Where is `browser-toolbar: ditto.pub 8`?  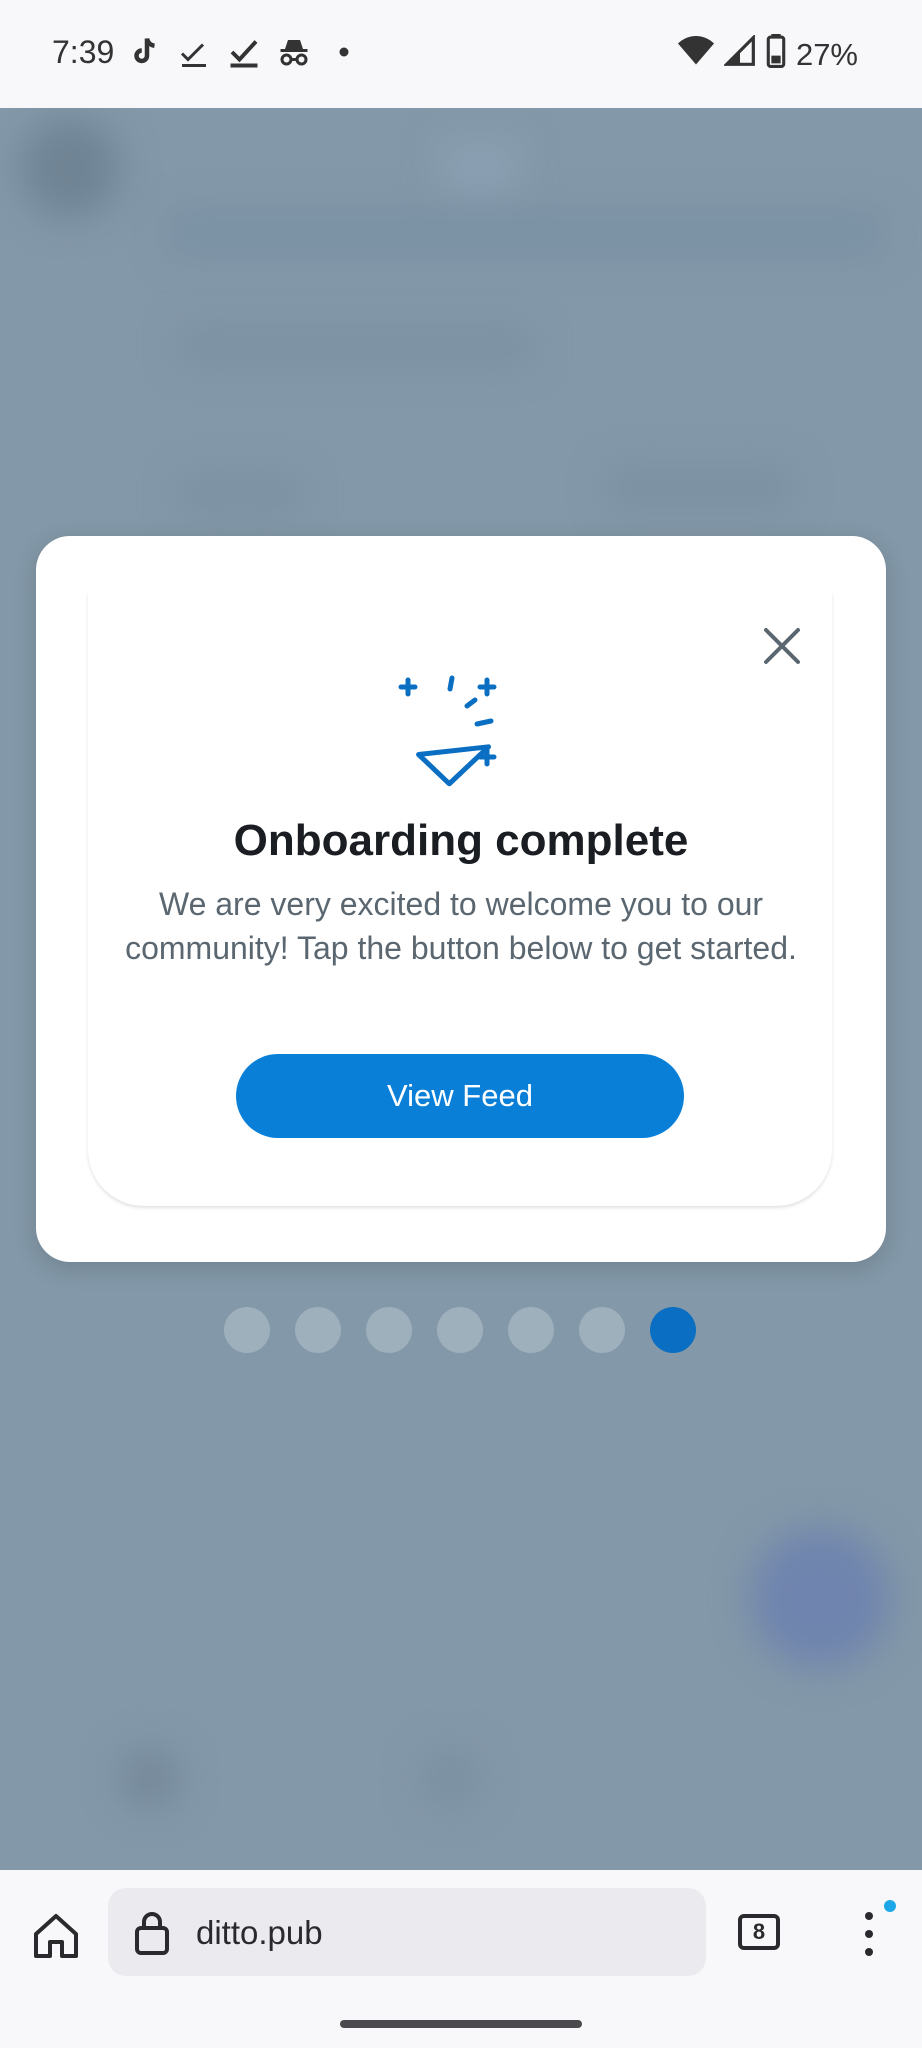
browser-toolbar: ditto.pub 8 is located at coordinates (461, 1959).